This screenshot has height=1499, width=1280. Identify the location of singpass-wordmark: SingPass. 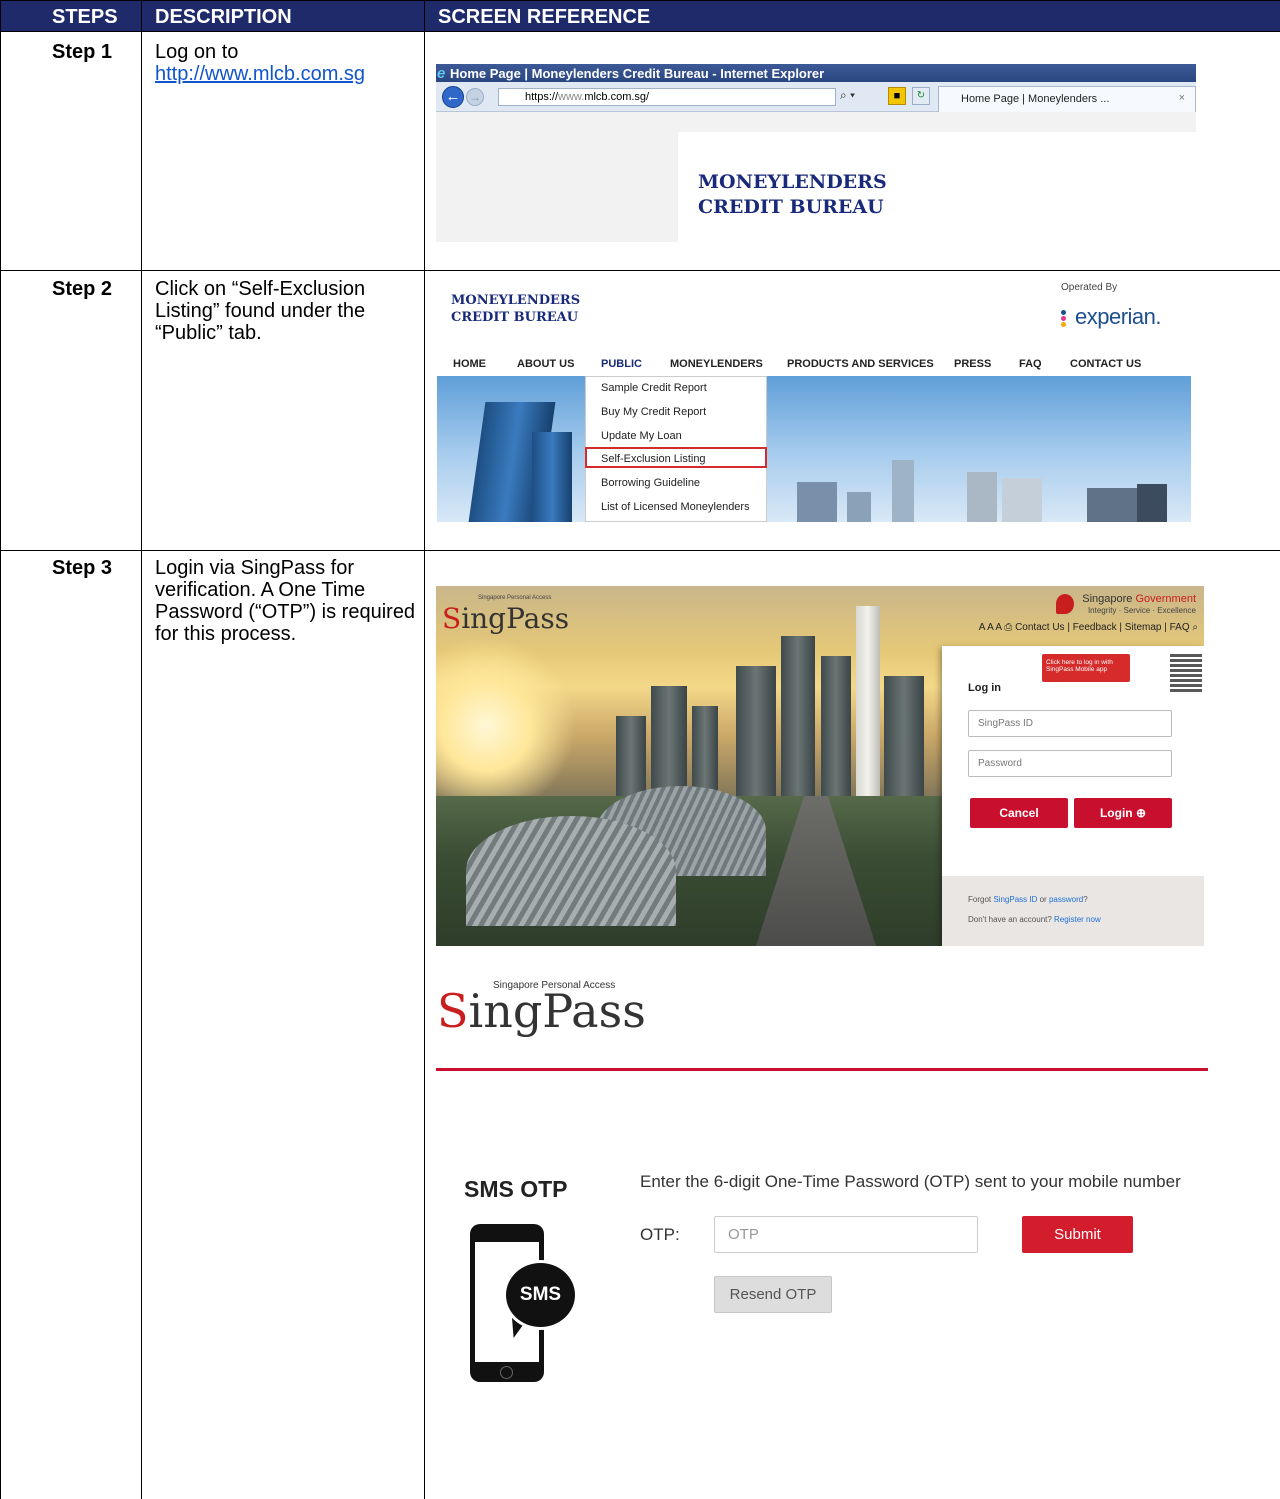
(505, 618).